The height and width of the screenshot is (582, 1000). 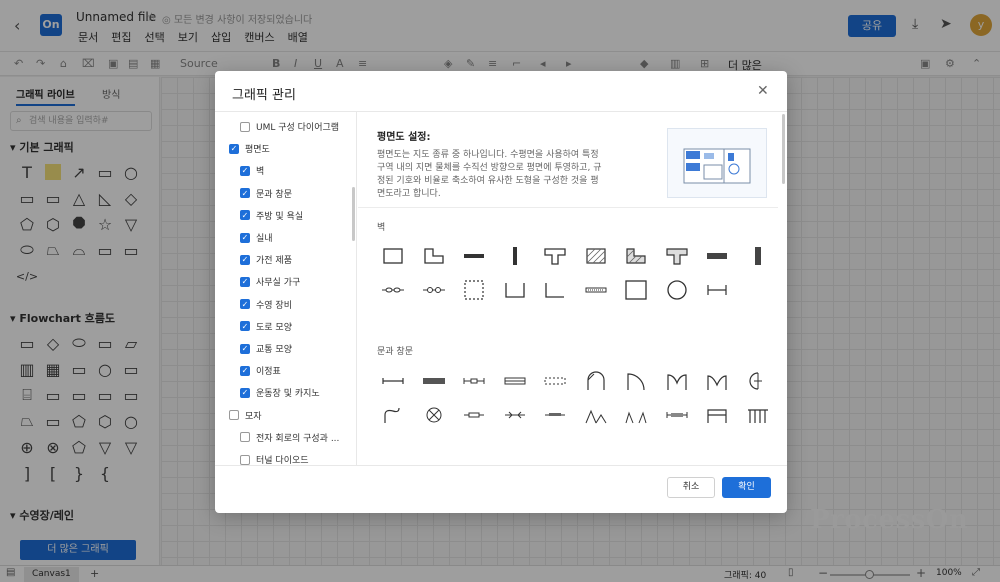 What do you see at coordinates (691, 487) in the screenshot?
I see `cancel-button: 취소` at bounding box center [691, 487].